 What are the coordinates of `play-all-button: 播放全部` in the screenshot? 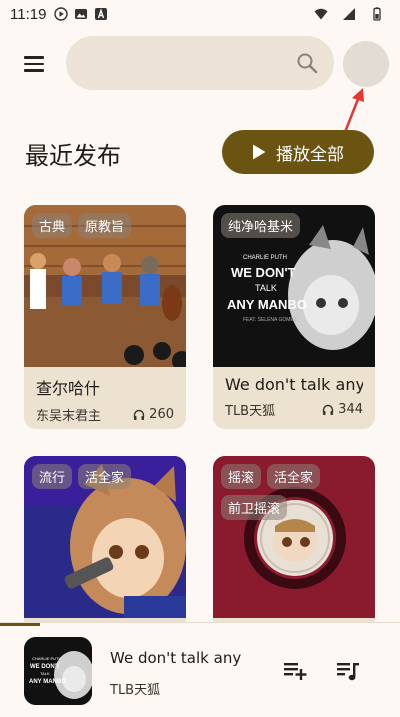 It's located at (298, 152).